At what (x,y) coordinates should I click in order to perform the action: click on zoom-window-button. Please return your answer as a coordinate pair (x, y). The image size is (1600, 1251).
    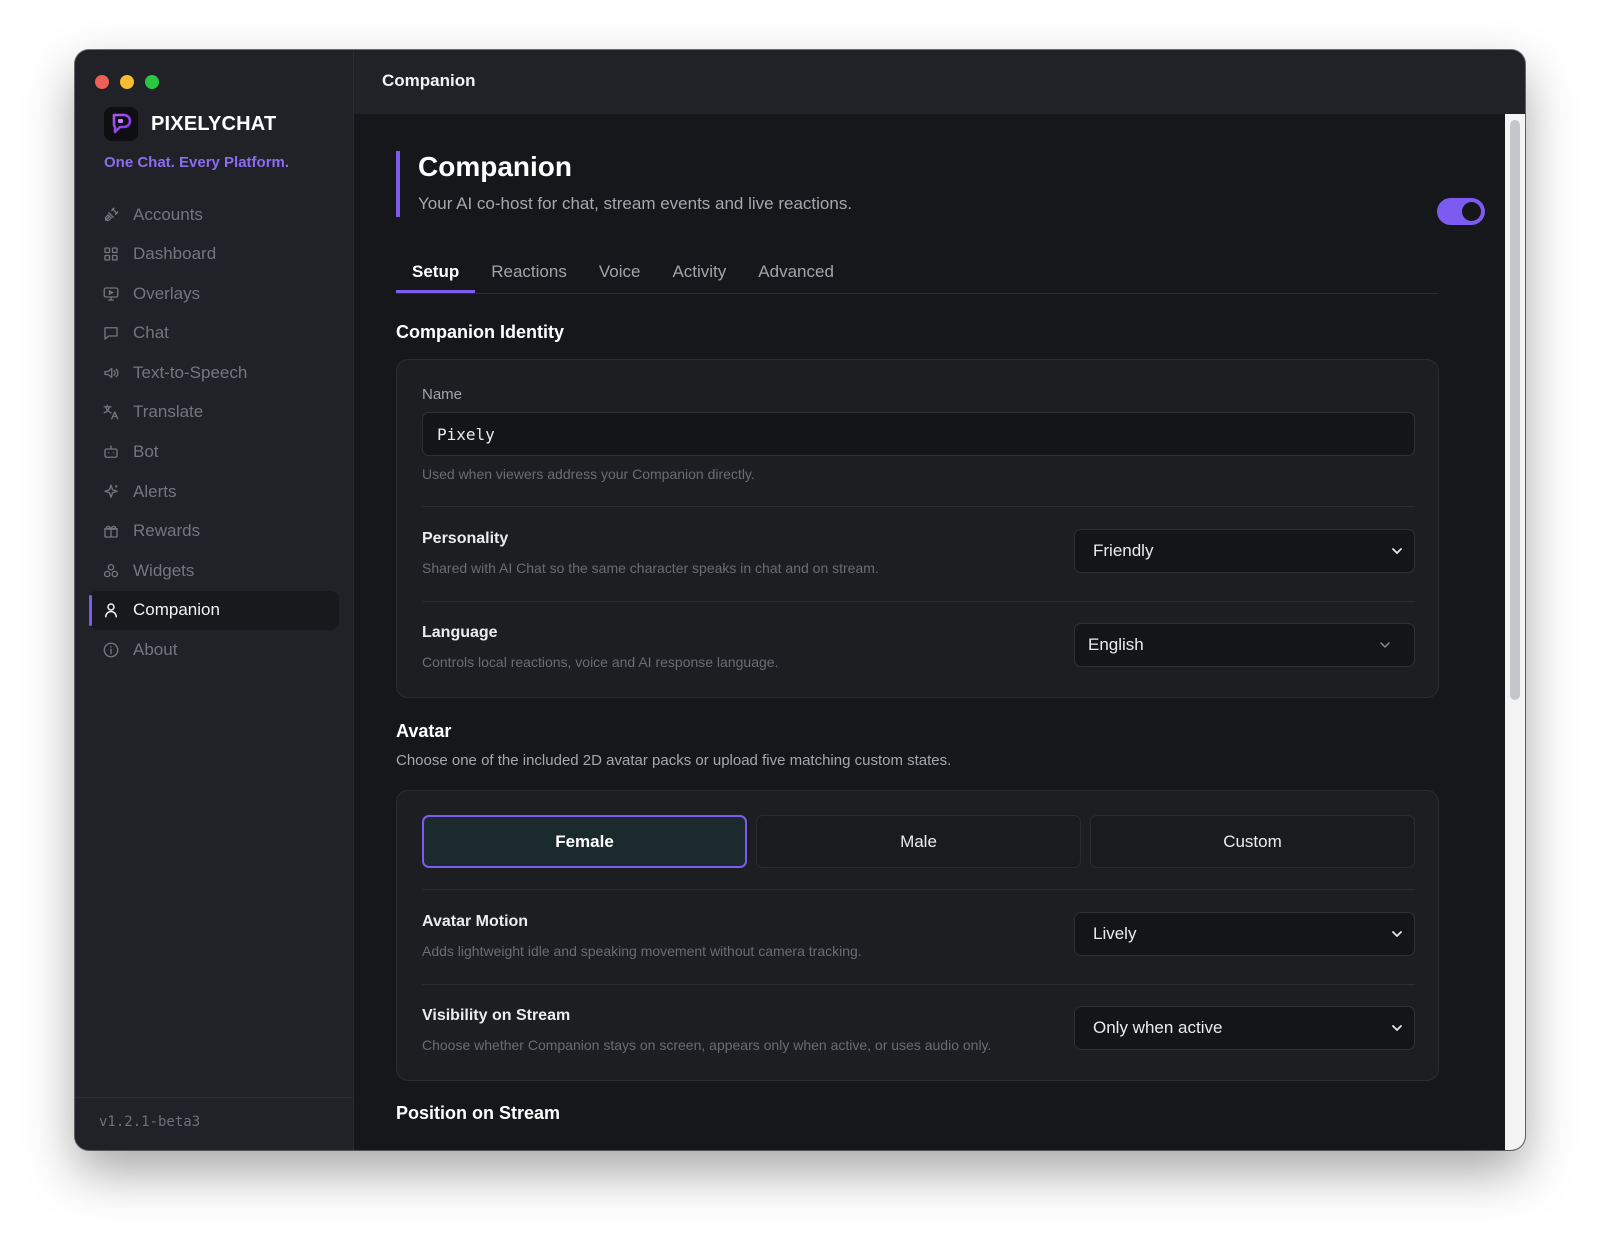
    Looking at the image, I should click on (152, 82).